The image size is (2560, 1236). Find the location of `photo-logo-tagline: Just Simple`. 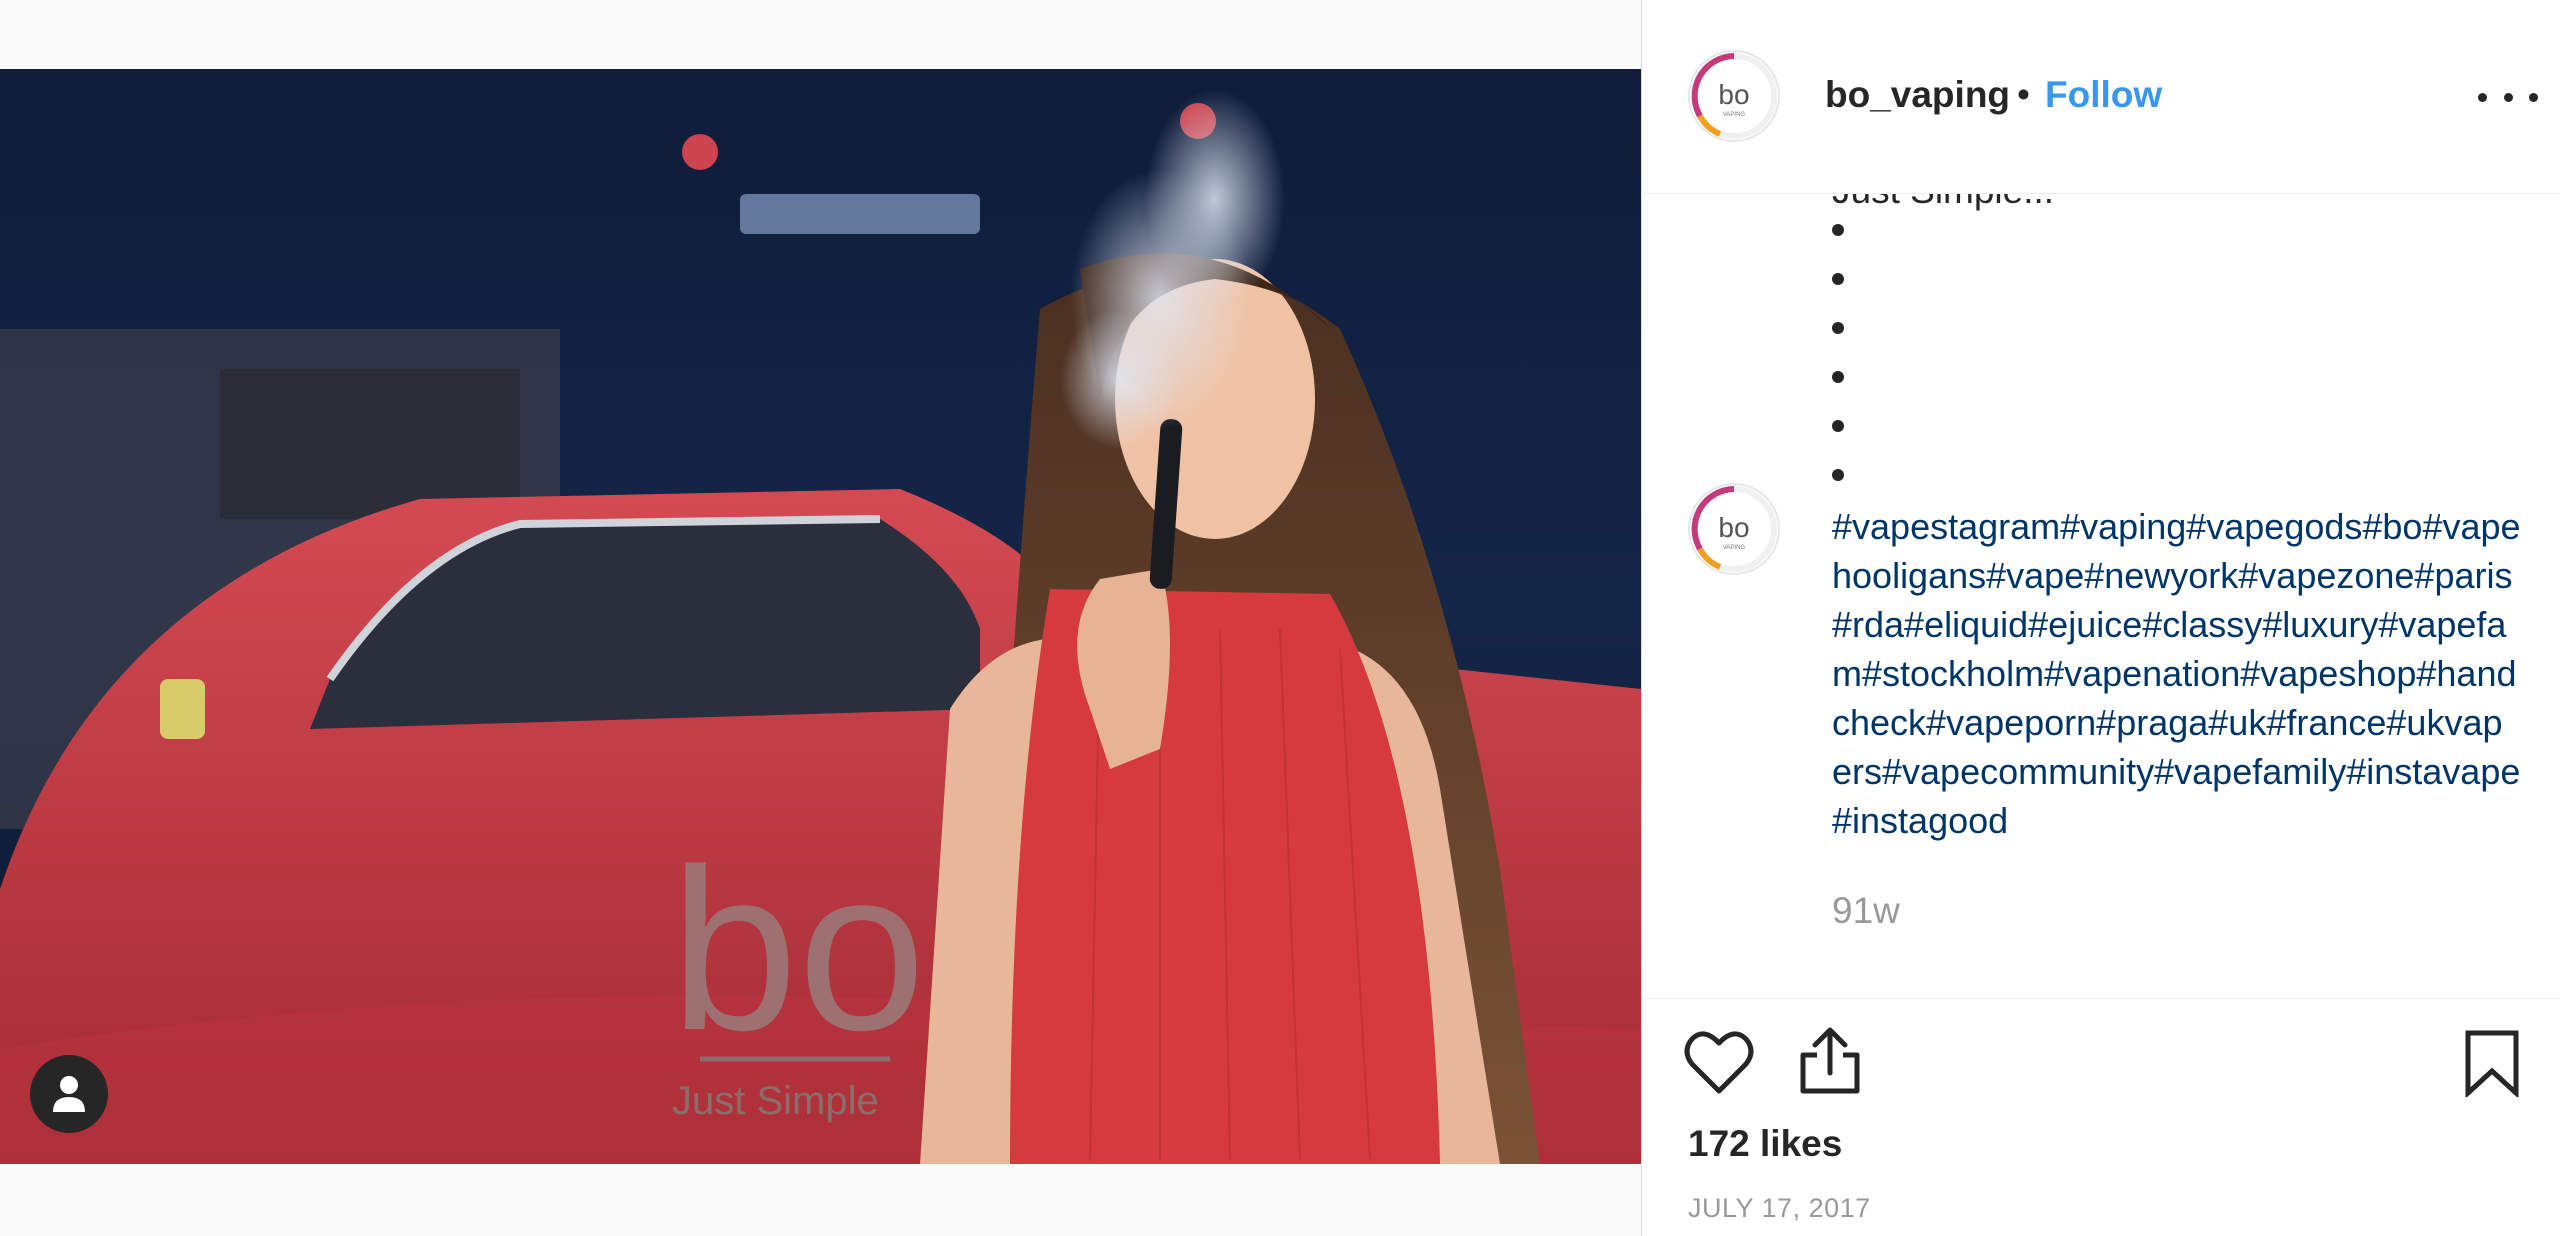

photo-logo-tagline: Just Simple is located at coordinates (775, 1101).